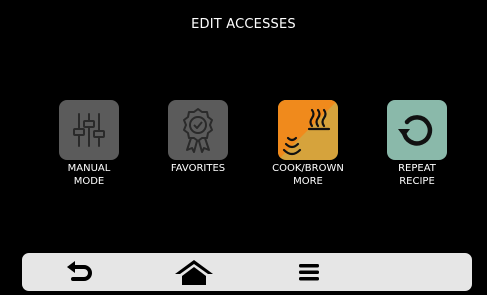 The height and width of the screenshot is (295, 487). Describe the element at coordinates (417, 175) in the screenshot. I see `repeat-recipe-label: REPEAT RECIPE` at that location.